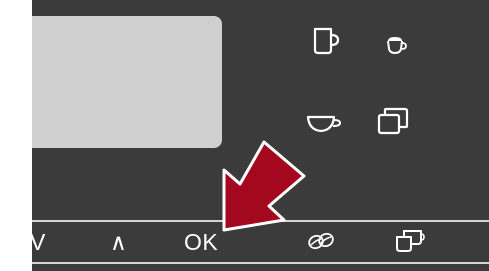  Describe the element at coordinates (393, 121) in the screenshot. I see `double-cup-icon` at that location.